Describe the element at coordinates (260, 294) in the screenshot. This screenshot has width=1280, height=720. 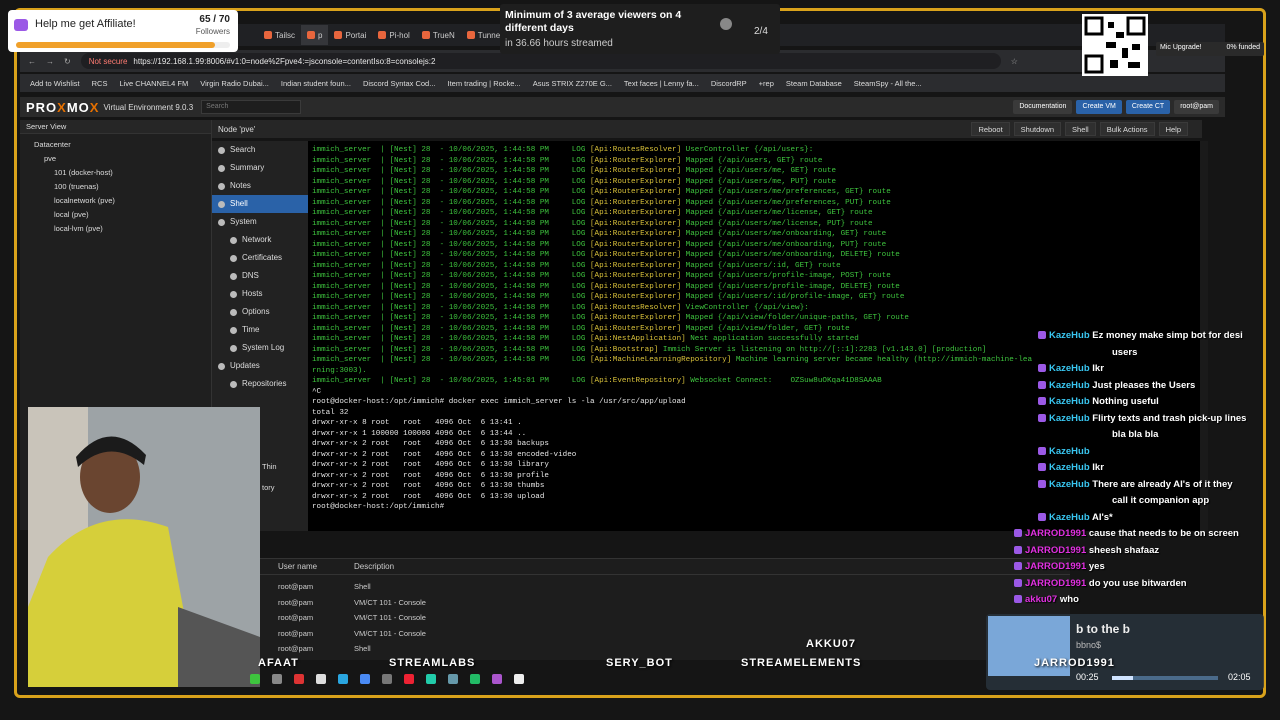
I see `subnav-hosts: Hosts` at that location.